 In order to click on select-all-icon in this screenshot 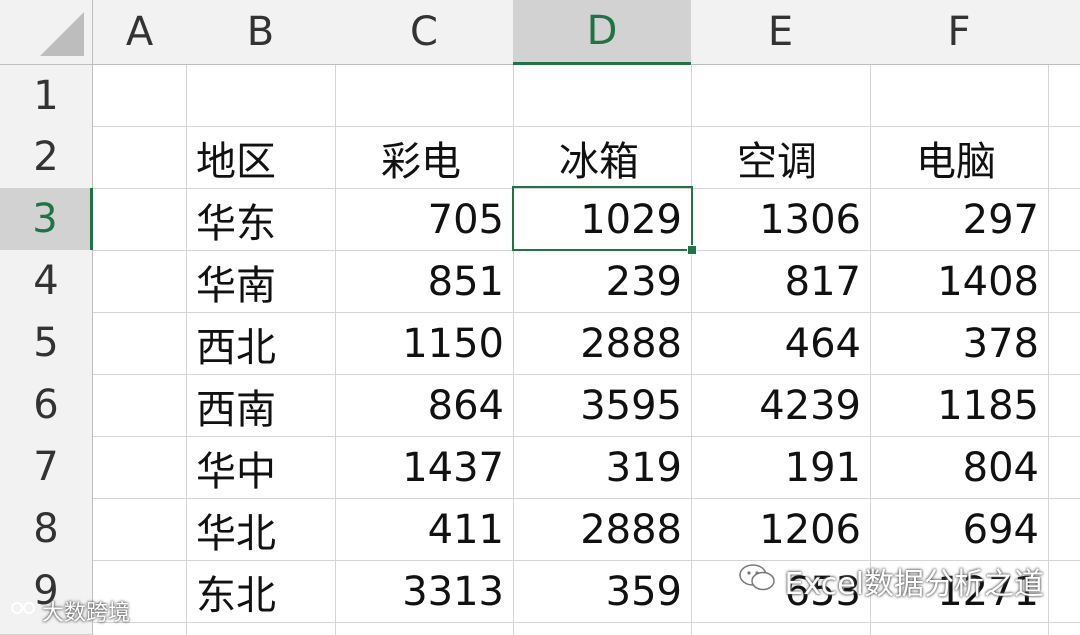, I will do `click(62, 34)`.